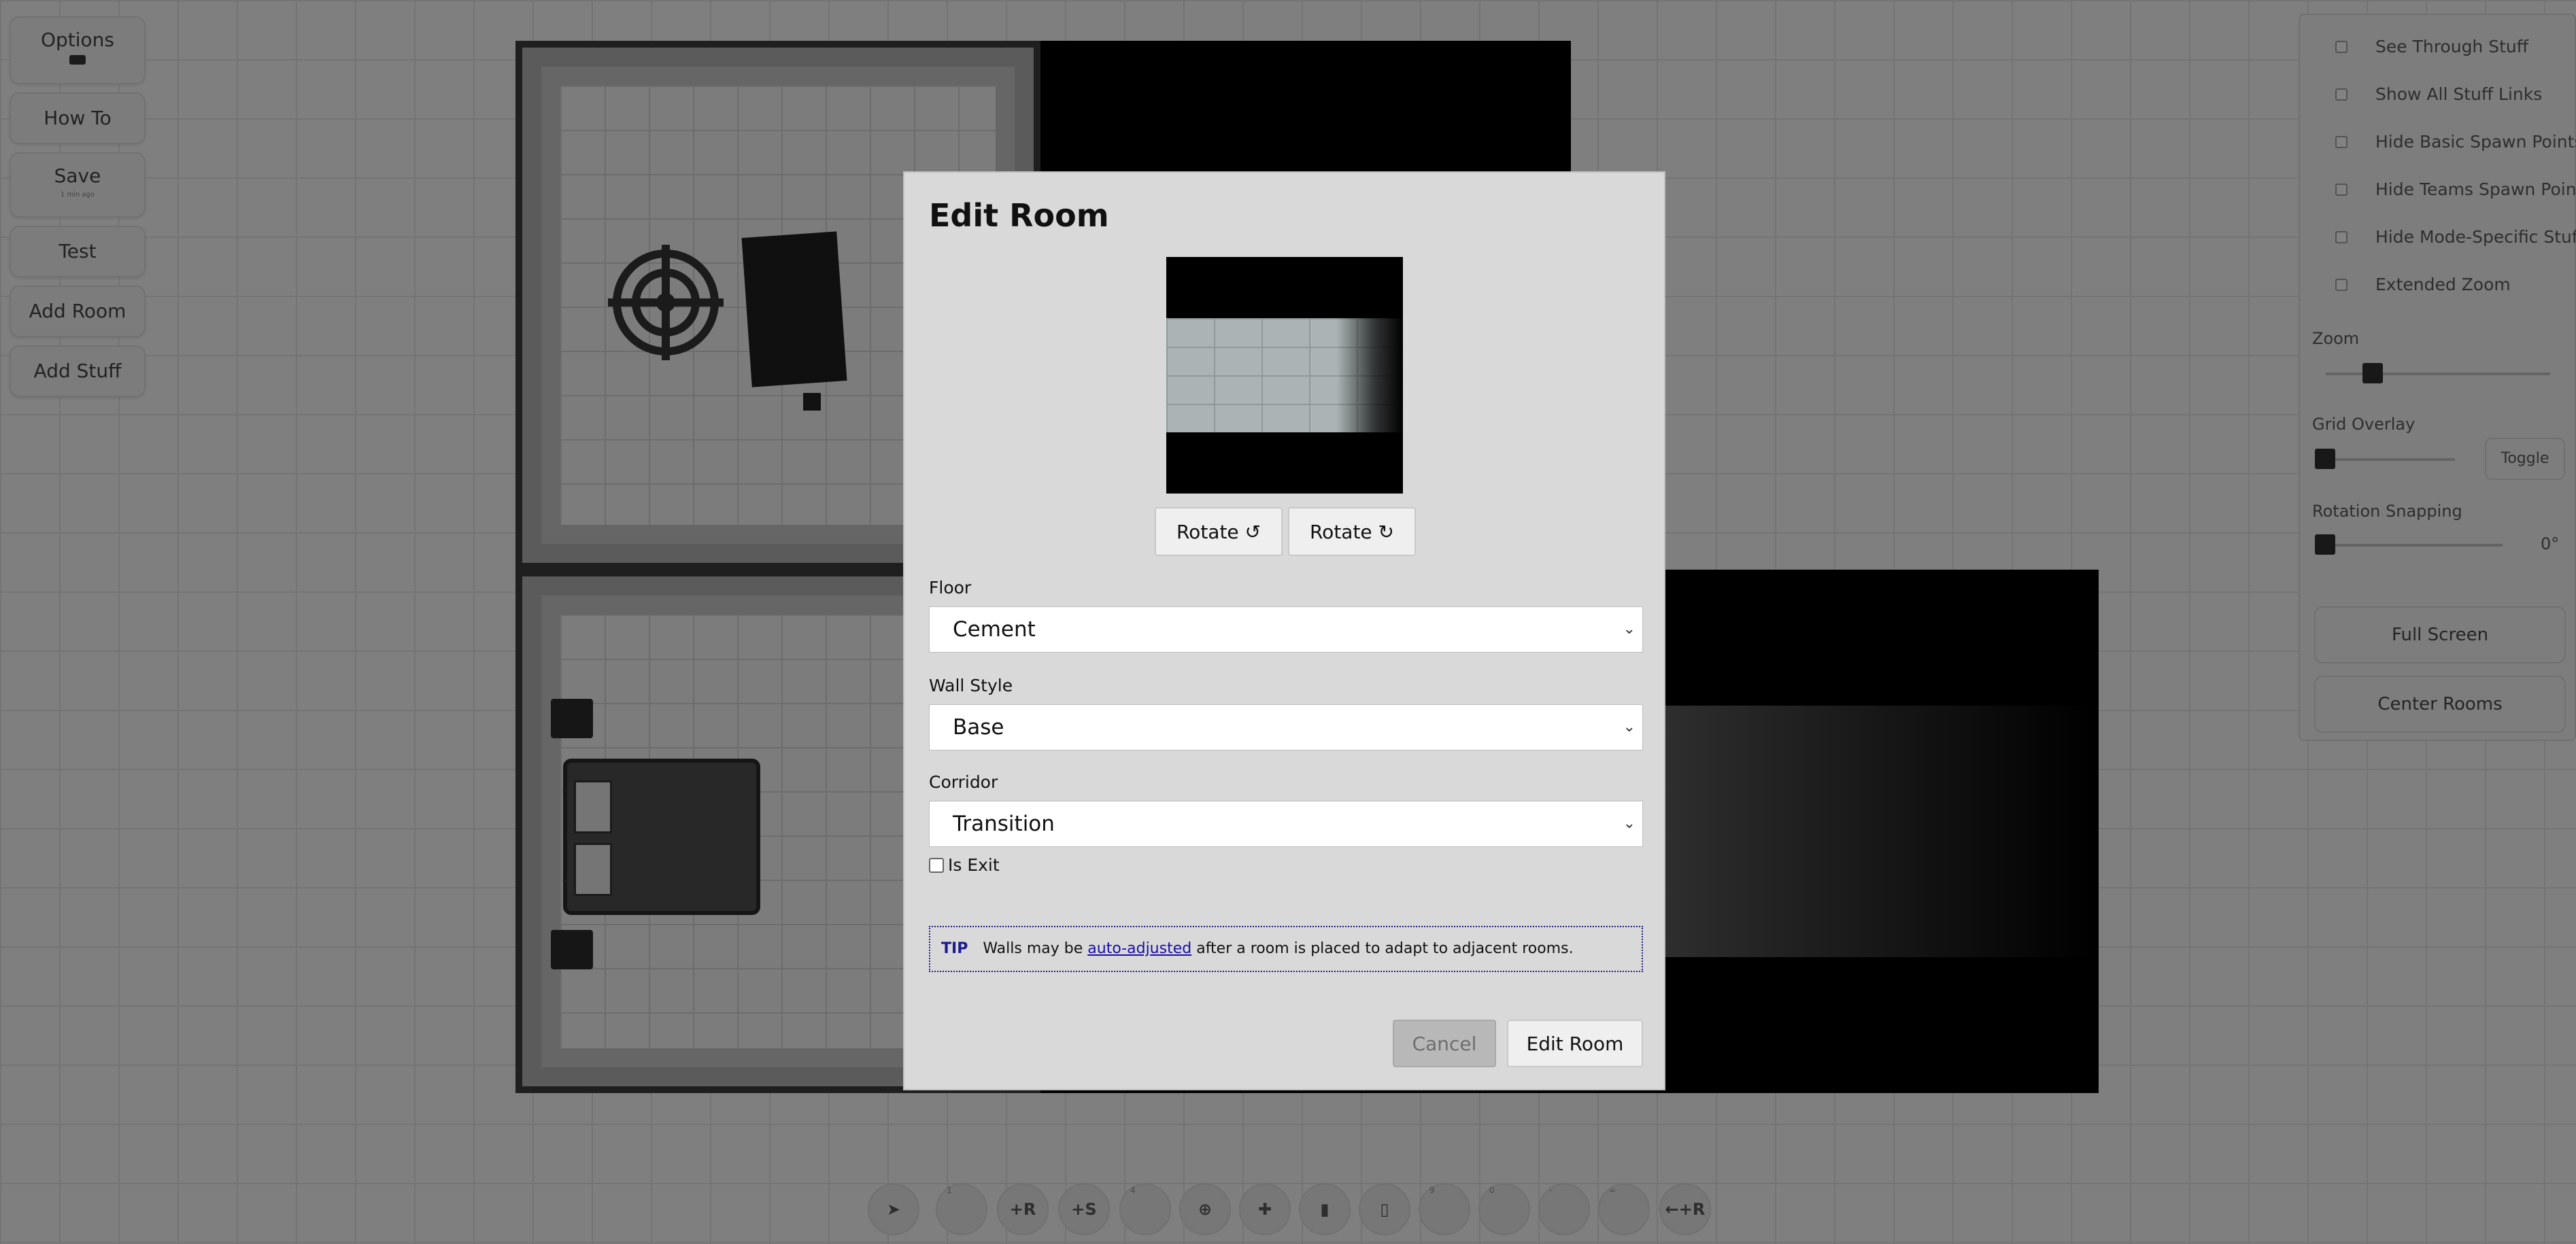 The height and width of the screenshot is (1244, 2576). I want to click on corridor-select: Transition ⌄, so click(1286, 824).